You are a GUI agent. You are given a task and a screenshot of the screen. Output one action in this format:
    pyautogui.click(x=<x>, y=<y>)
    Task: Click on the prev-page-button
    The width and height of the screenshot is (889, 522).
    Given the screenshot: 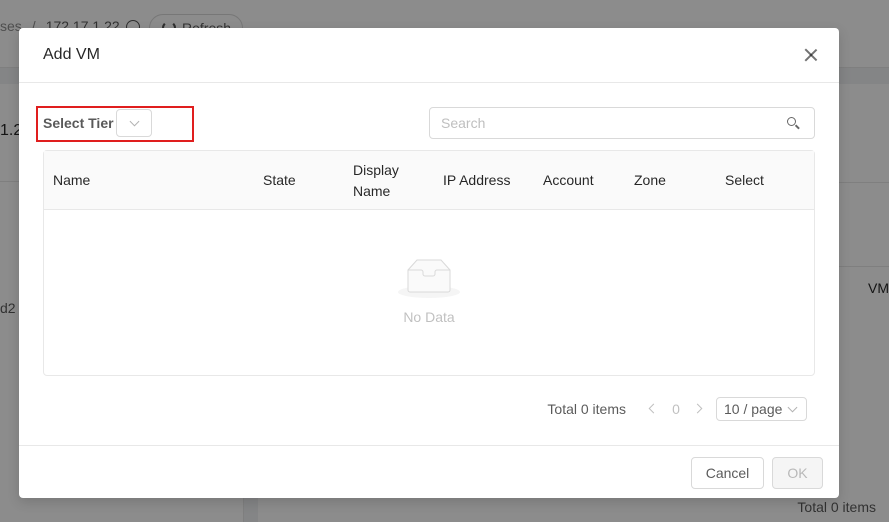 What is the action you would take?
    pyautogui.click(x=652, y=409)
    